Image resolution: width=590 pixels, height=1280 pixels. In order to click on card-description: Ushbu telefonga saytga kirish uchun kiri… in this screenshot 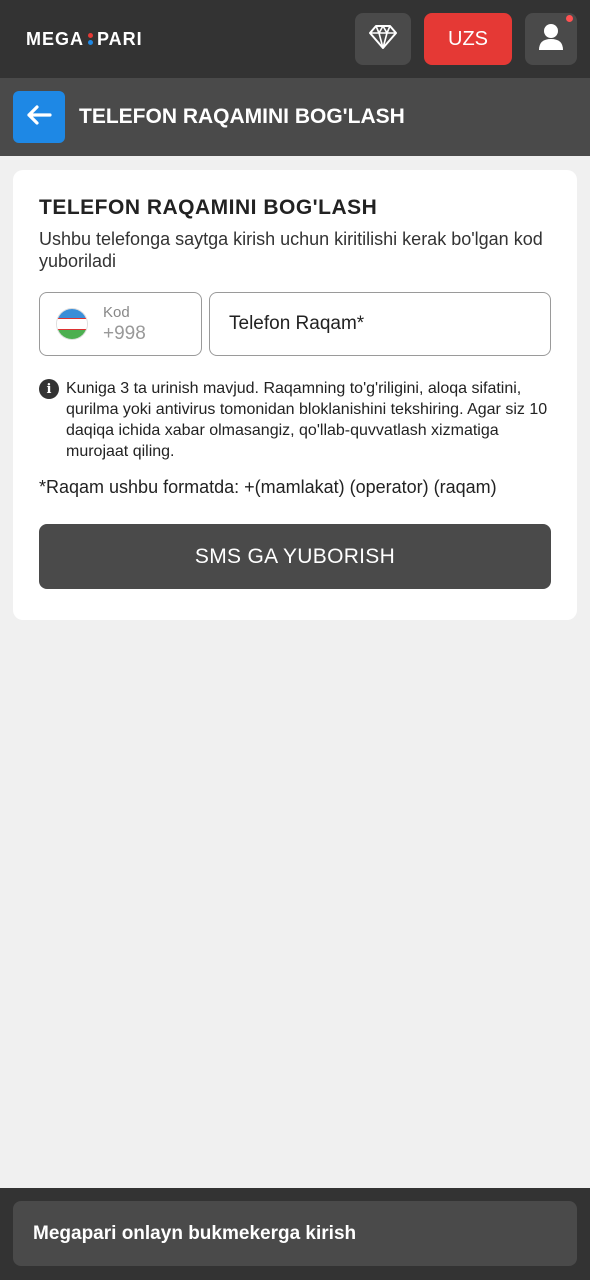, I will do `click(291, 250)`.